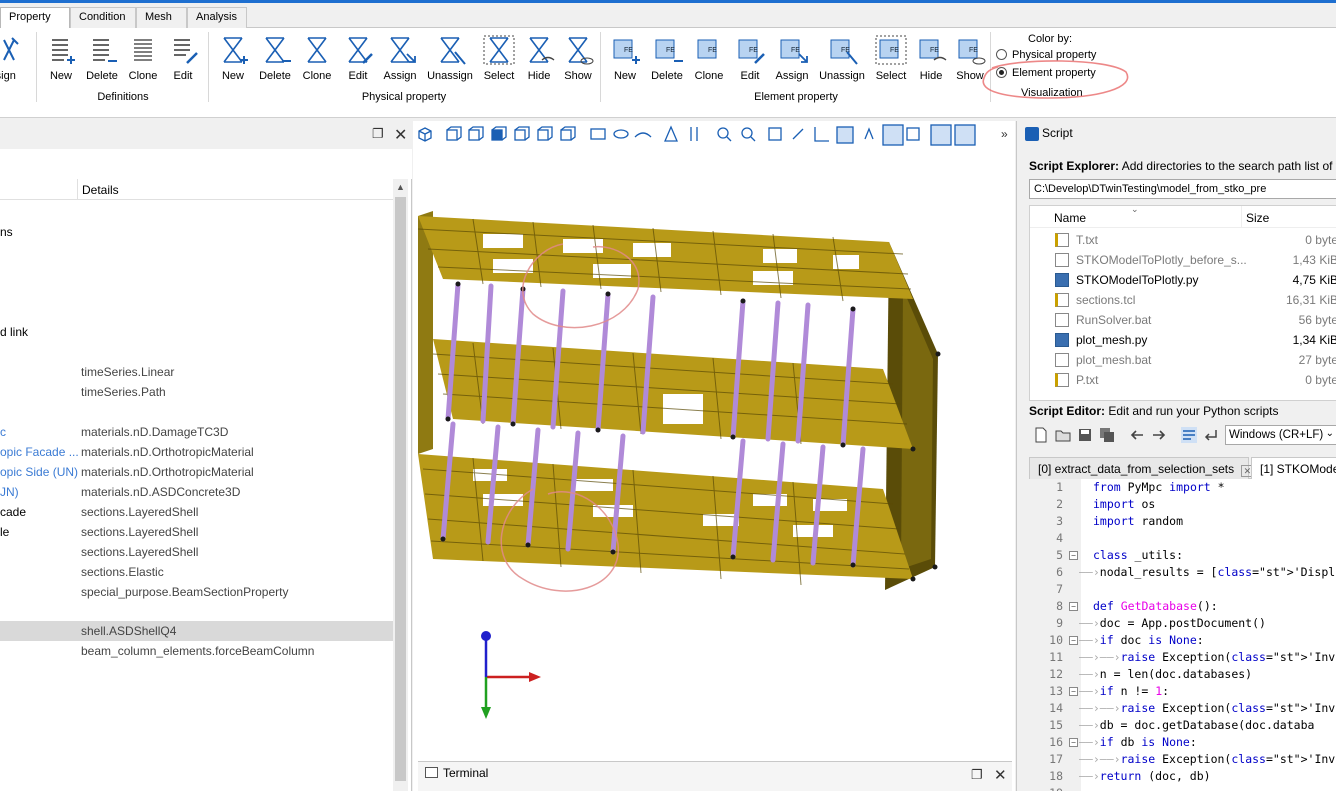 The image size is (1336, 791). I want to click on details-column-header: Details, so click(100, 189).